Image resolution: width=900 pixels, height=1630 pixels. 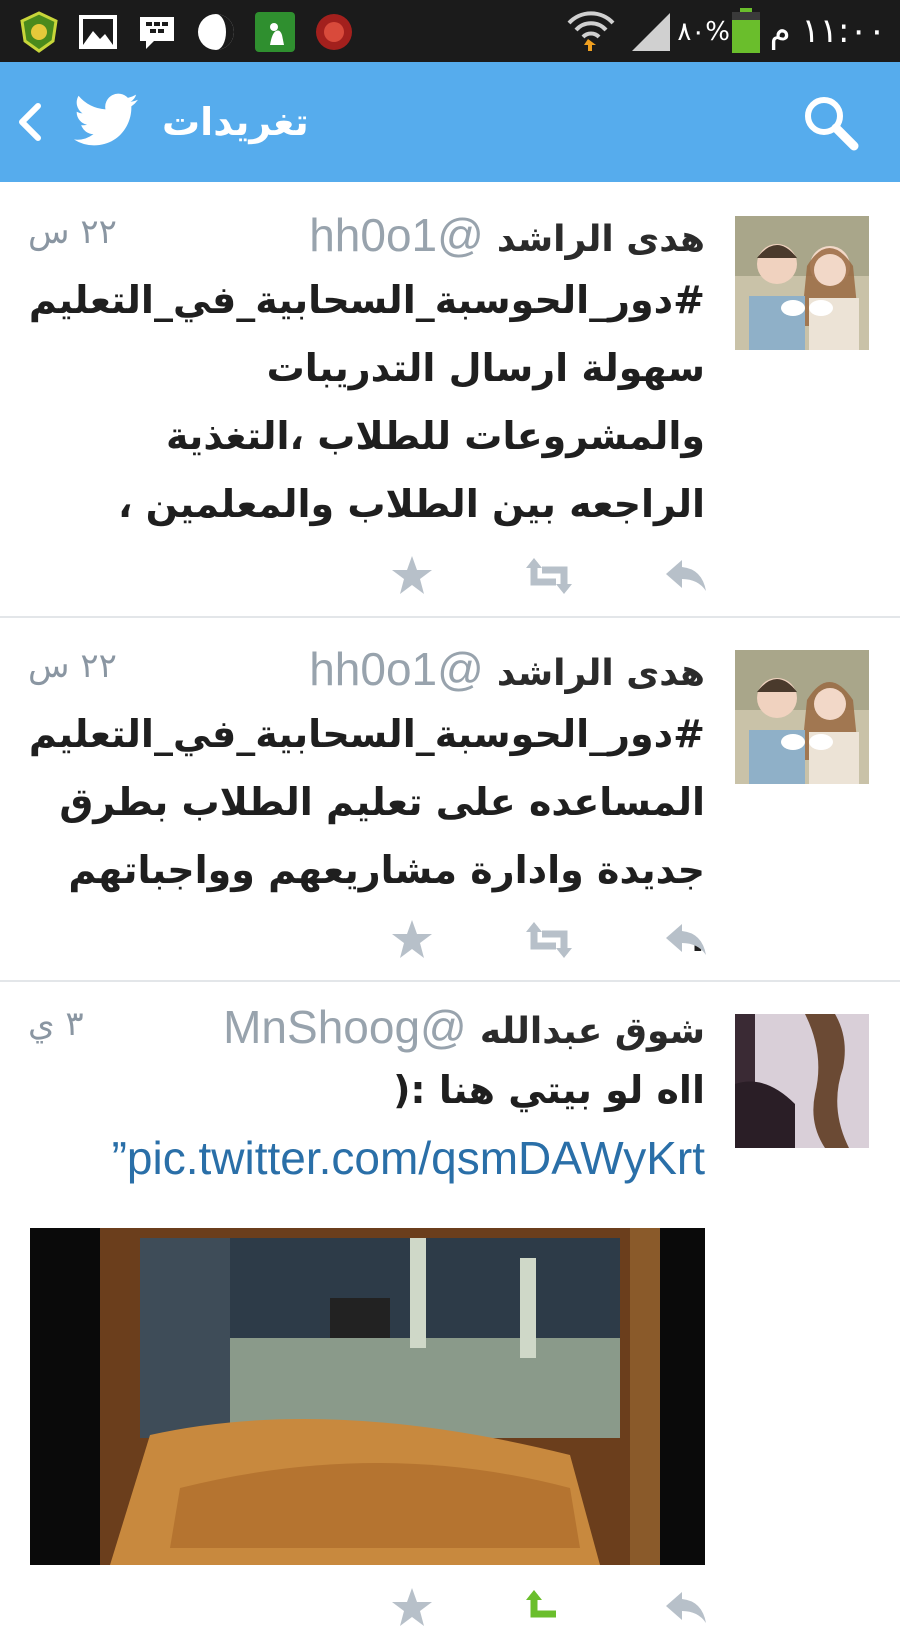 I want to click on app-shield-icon, so click(x=39, y=32).